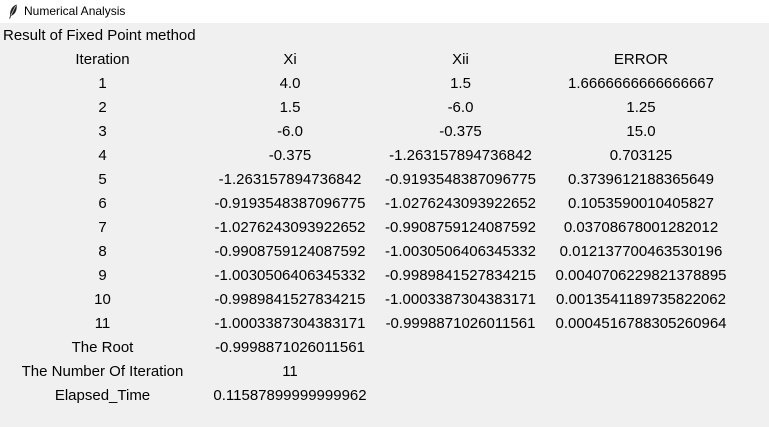 This screenshot has height=427, width=769. Describe the element at coordinates (641, 227) in the screenshot. I see `error-cell: 0.03708678001282012` at that location.